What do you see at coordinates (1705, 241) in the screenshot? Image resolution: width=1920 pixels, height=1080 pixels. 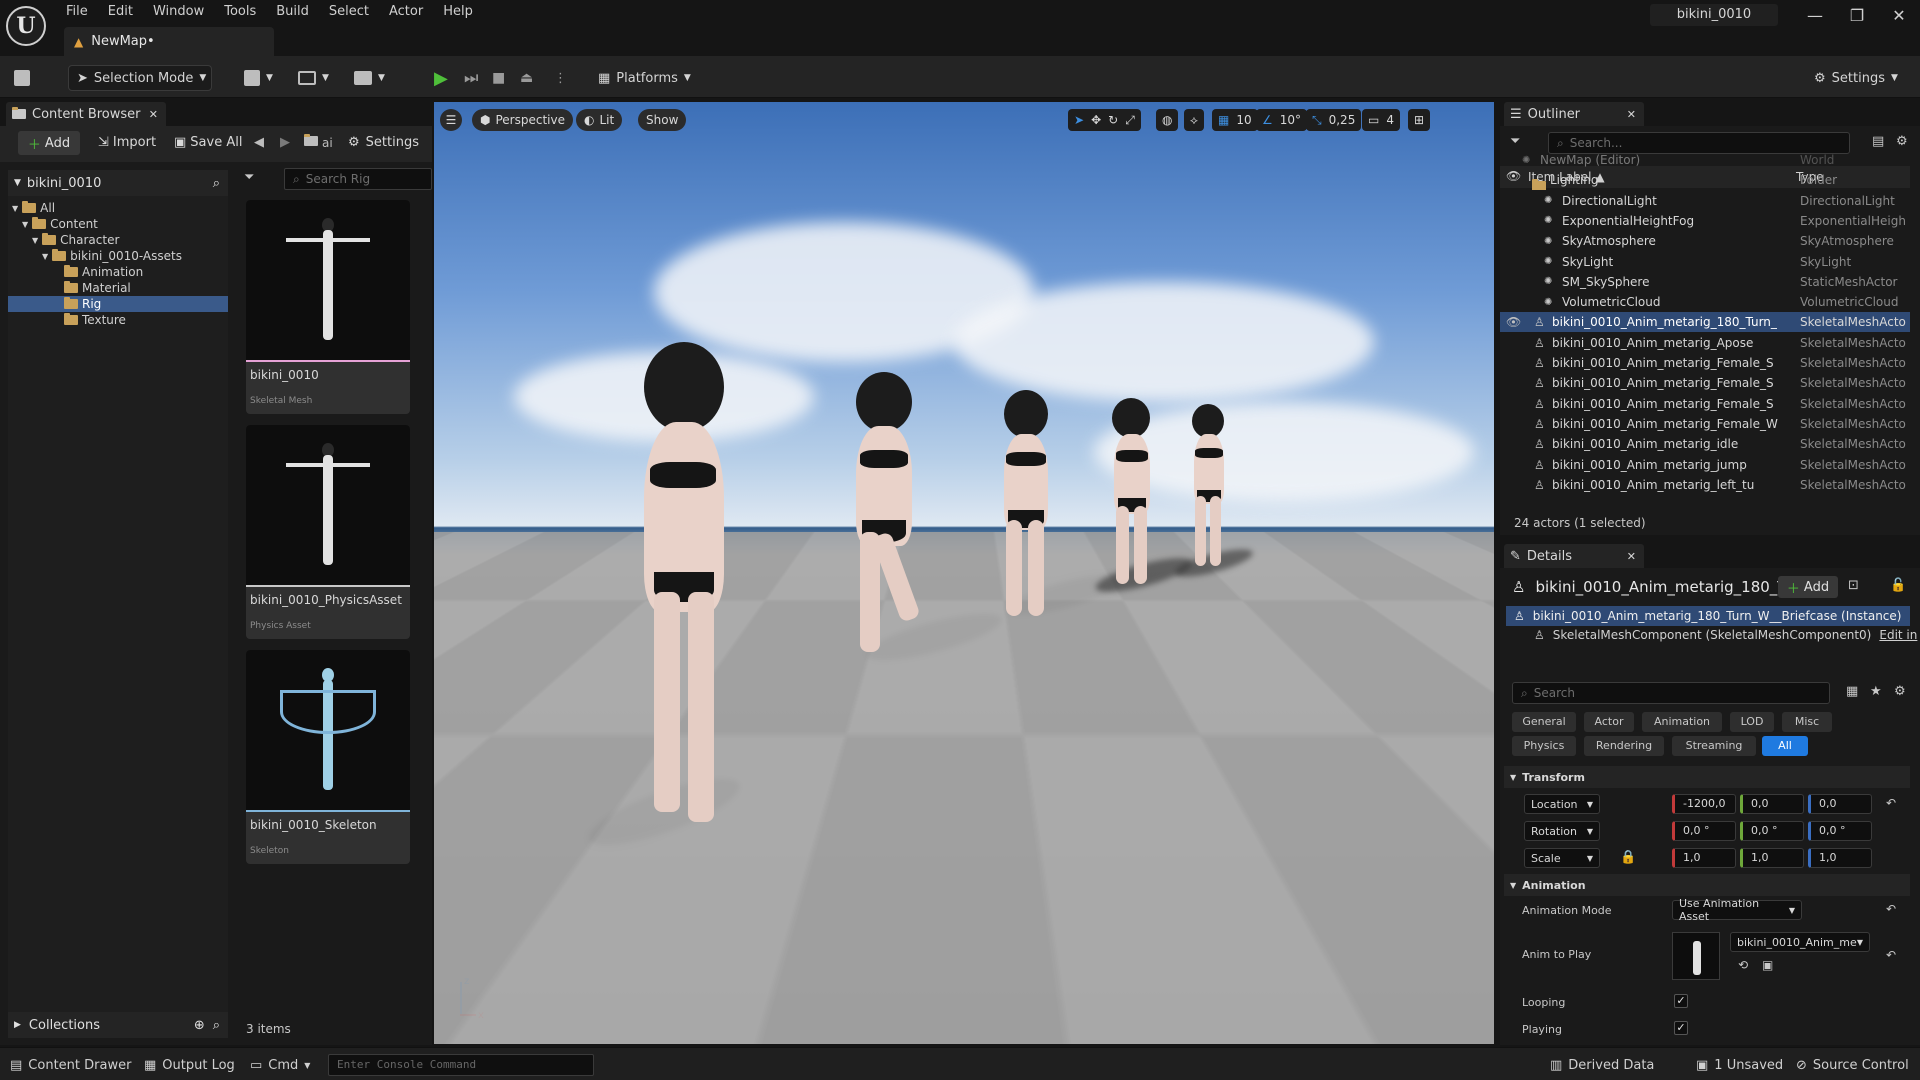 I see `outliner-row: ✺ SkyAtmosphere SkyAtmosphere` at bounding box center [1705, 241].